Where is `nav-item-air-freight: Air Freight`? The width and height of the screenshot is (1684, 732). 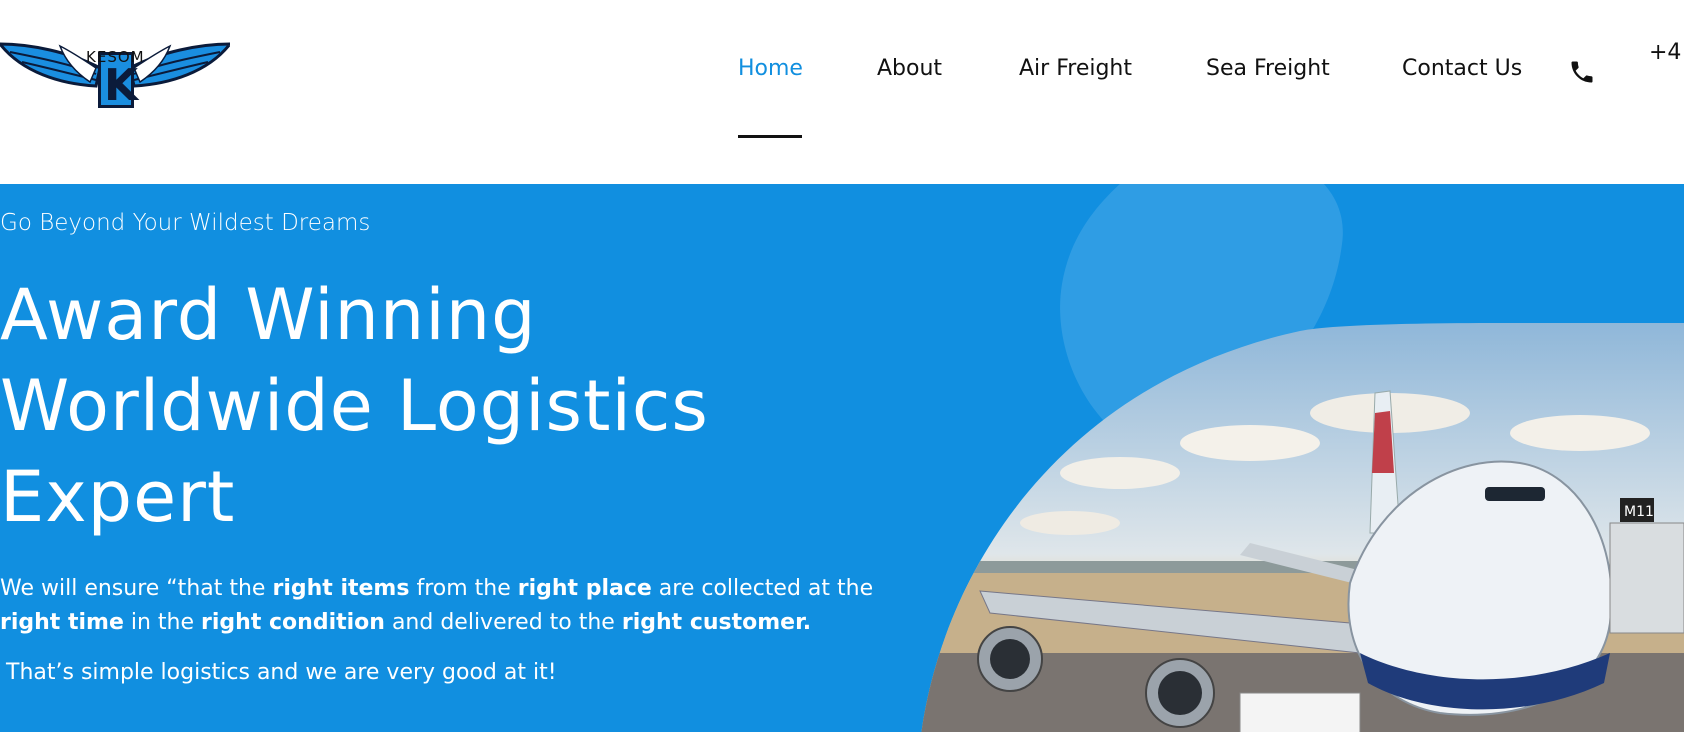 nav-item-air-freight: Air Freight is located at coordinates (1075, 68).